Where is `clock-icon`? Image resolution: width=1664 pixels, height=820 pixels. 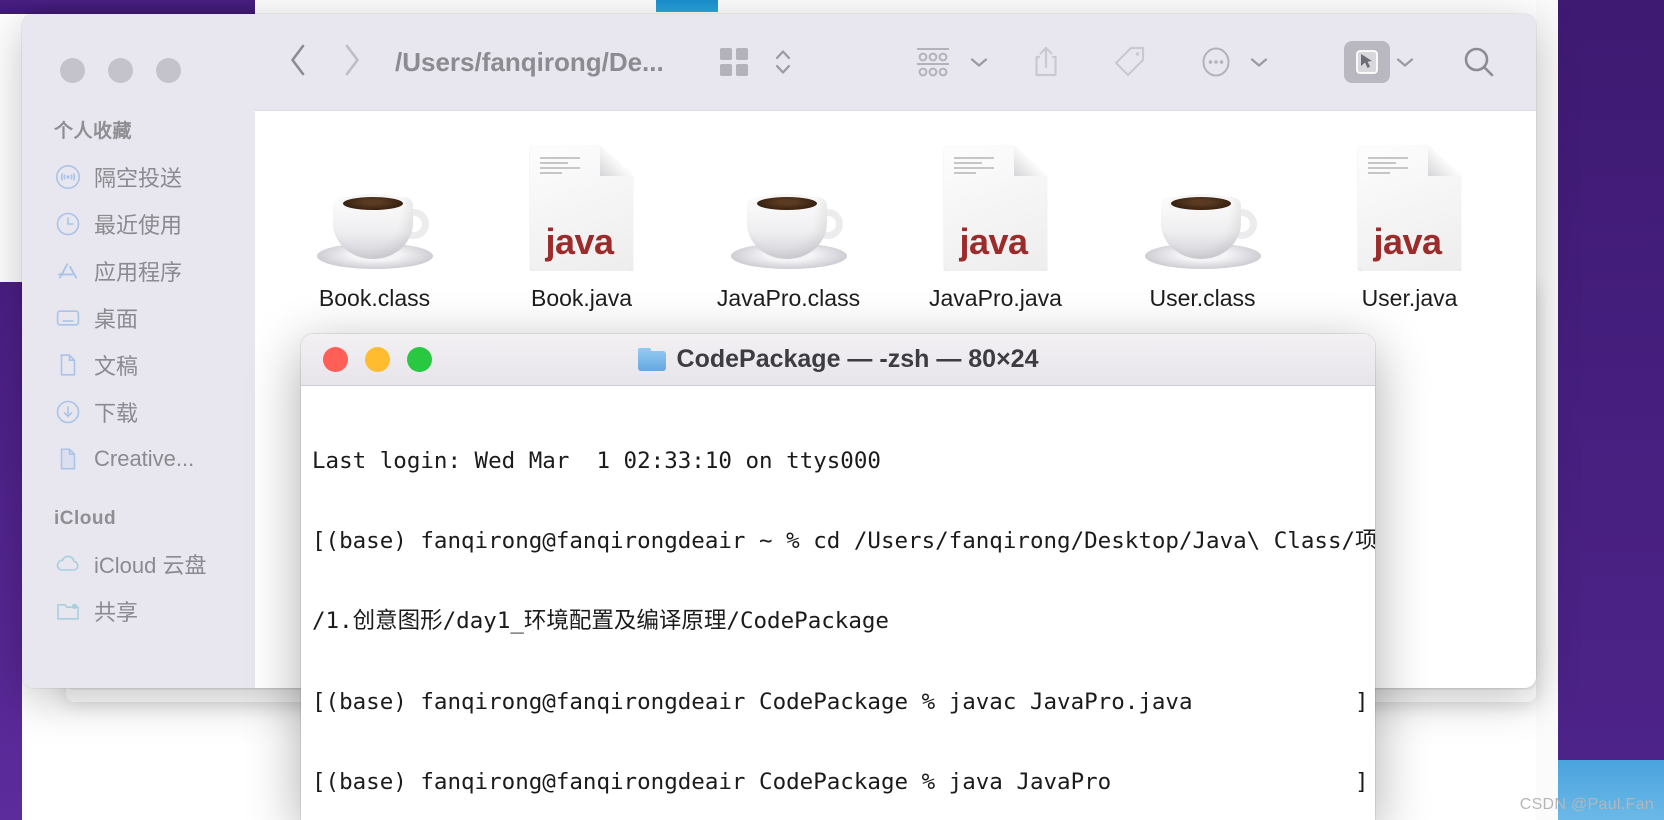 clock-icon is located at coordinates (67, 223).